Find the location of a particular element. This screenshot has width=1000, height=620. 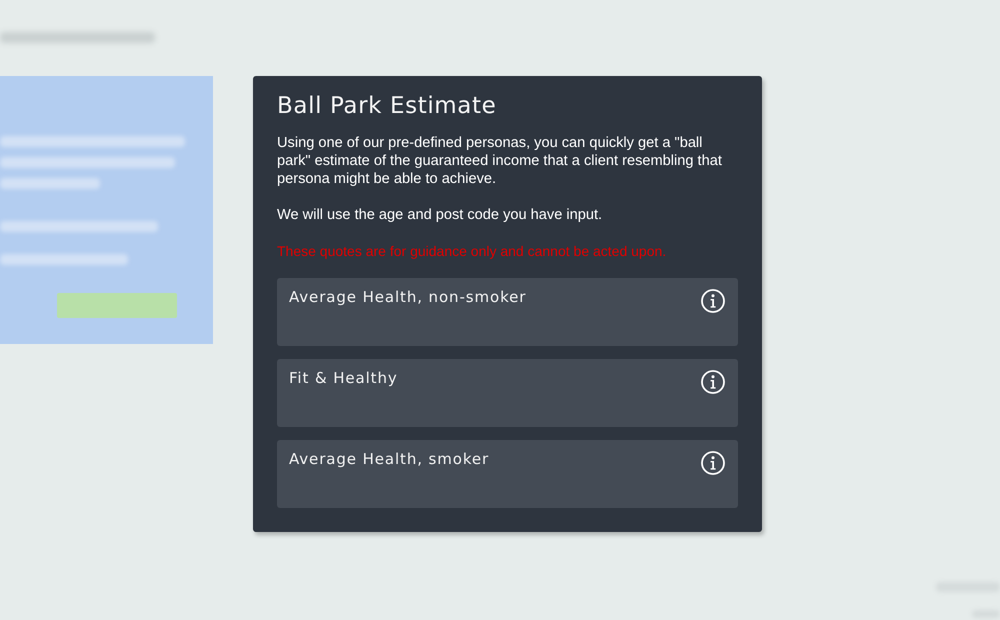

persona-card: Average Health, non-smoker is located at coordinates (507, 312).